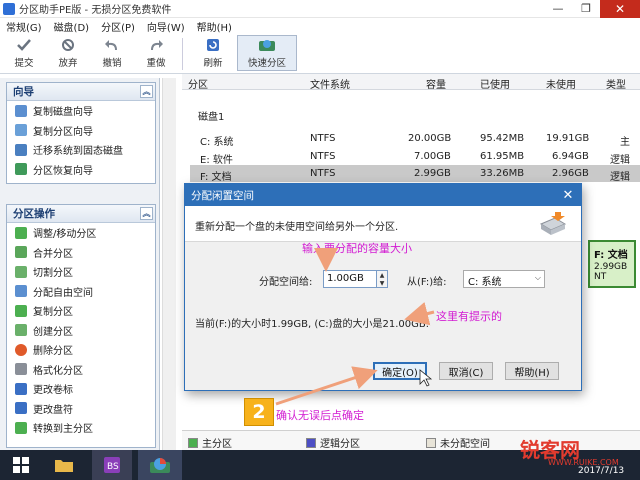 This screenshot has width=640, height=480. What do you see at coordinates (612, 264) in the screenshot?
I see `disk-map-f-block: F: 文档 2.99GB NT` at bounding box center [612, 264].